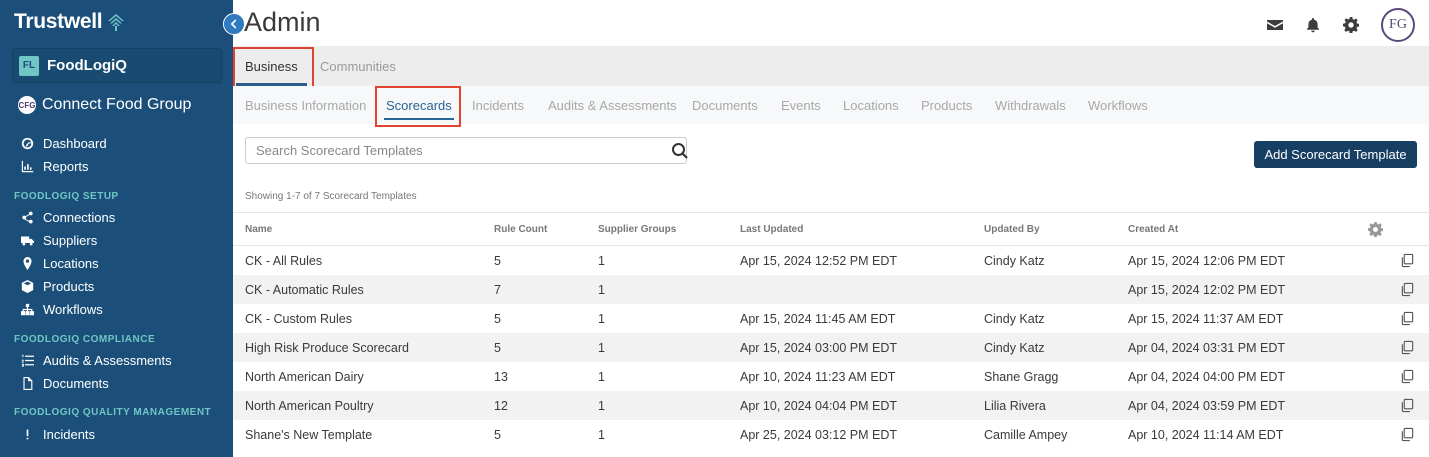 The image size is (1429, 457). What do you see at coordinates (363, 405) in the screenshot?
I see `cell-name: North American Poultry` at bounding box center [363, 405].